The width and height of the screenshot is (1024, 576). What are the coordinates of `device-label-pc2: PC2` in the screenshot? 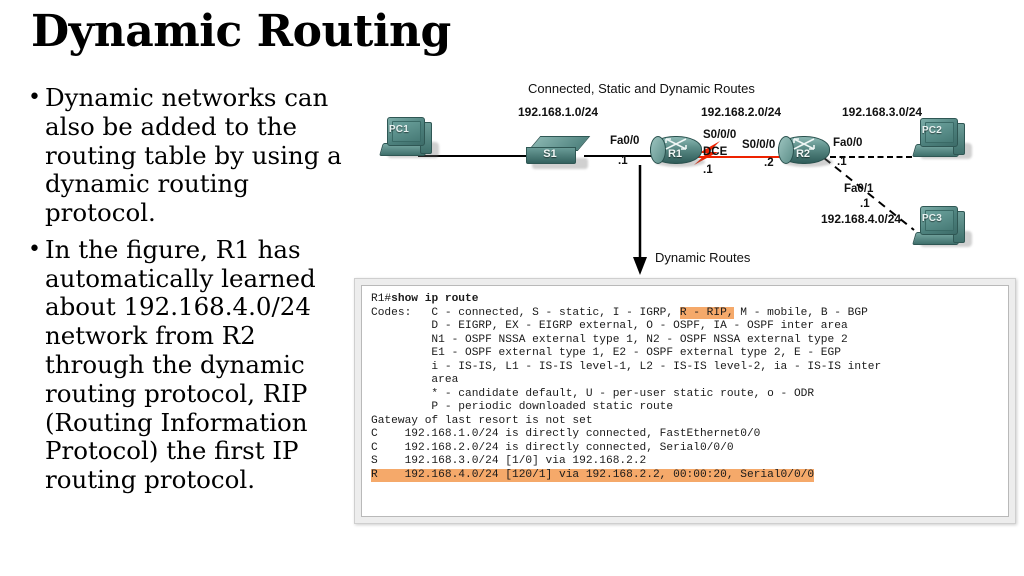 It's located at (932, 130).